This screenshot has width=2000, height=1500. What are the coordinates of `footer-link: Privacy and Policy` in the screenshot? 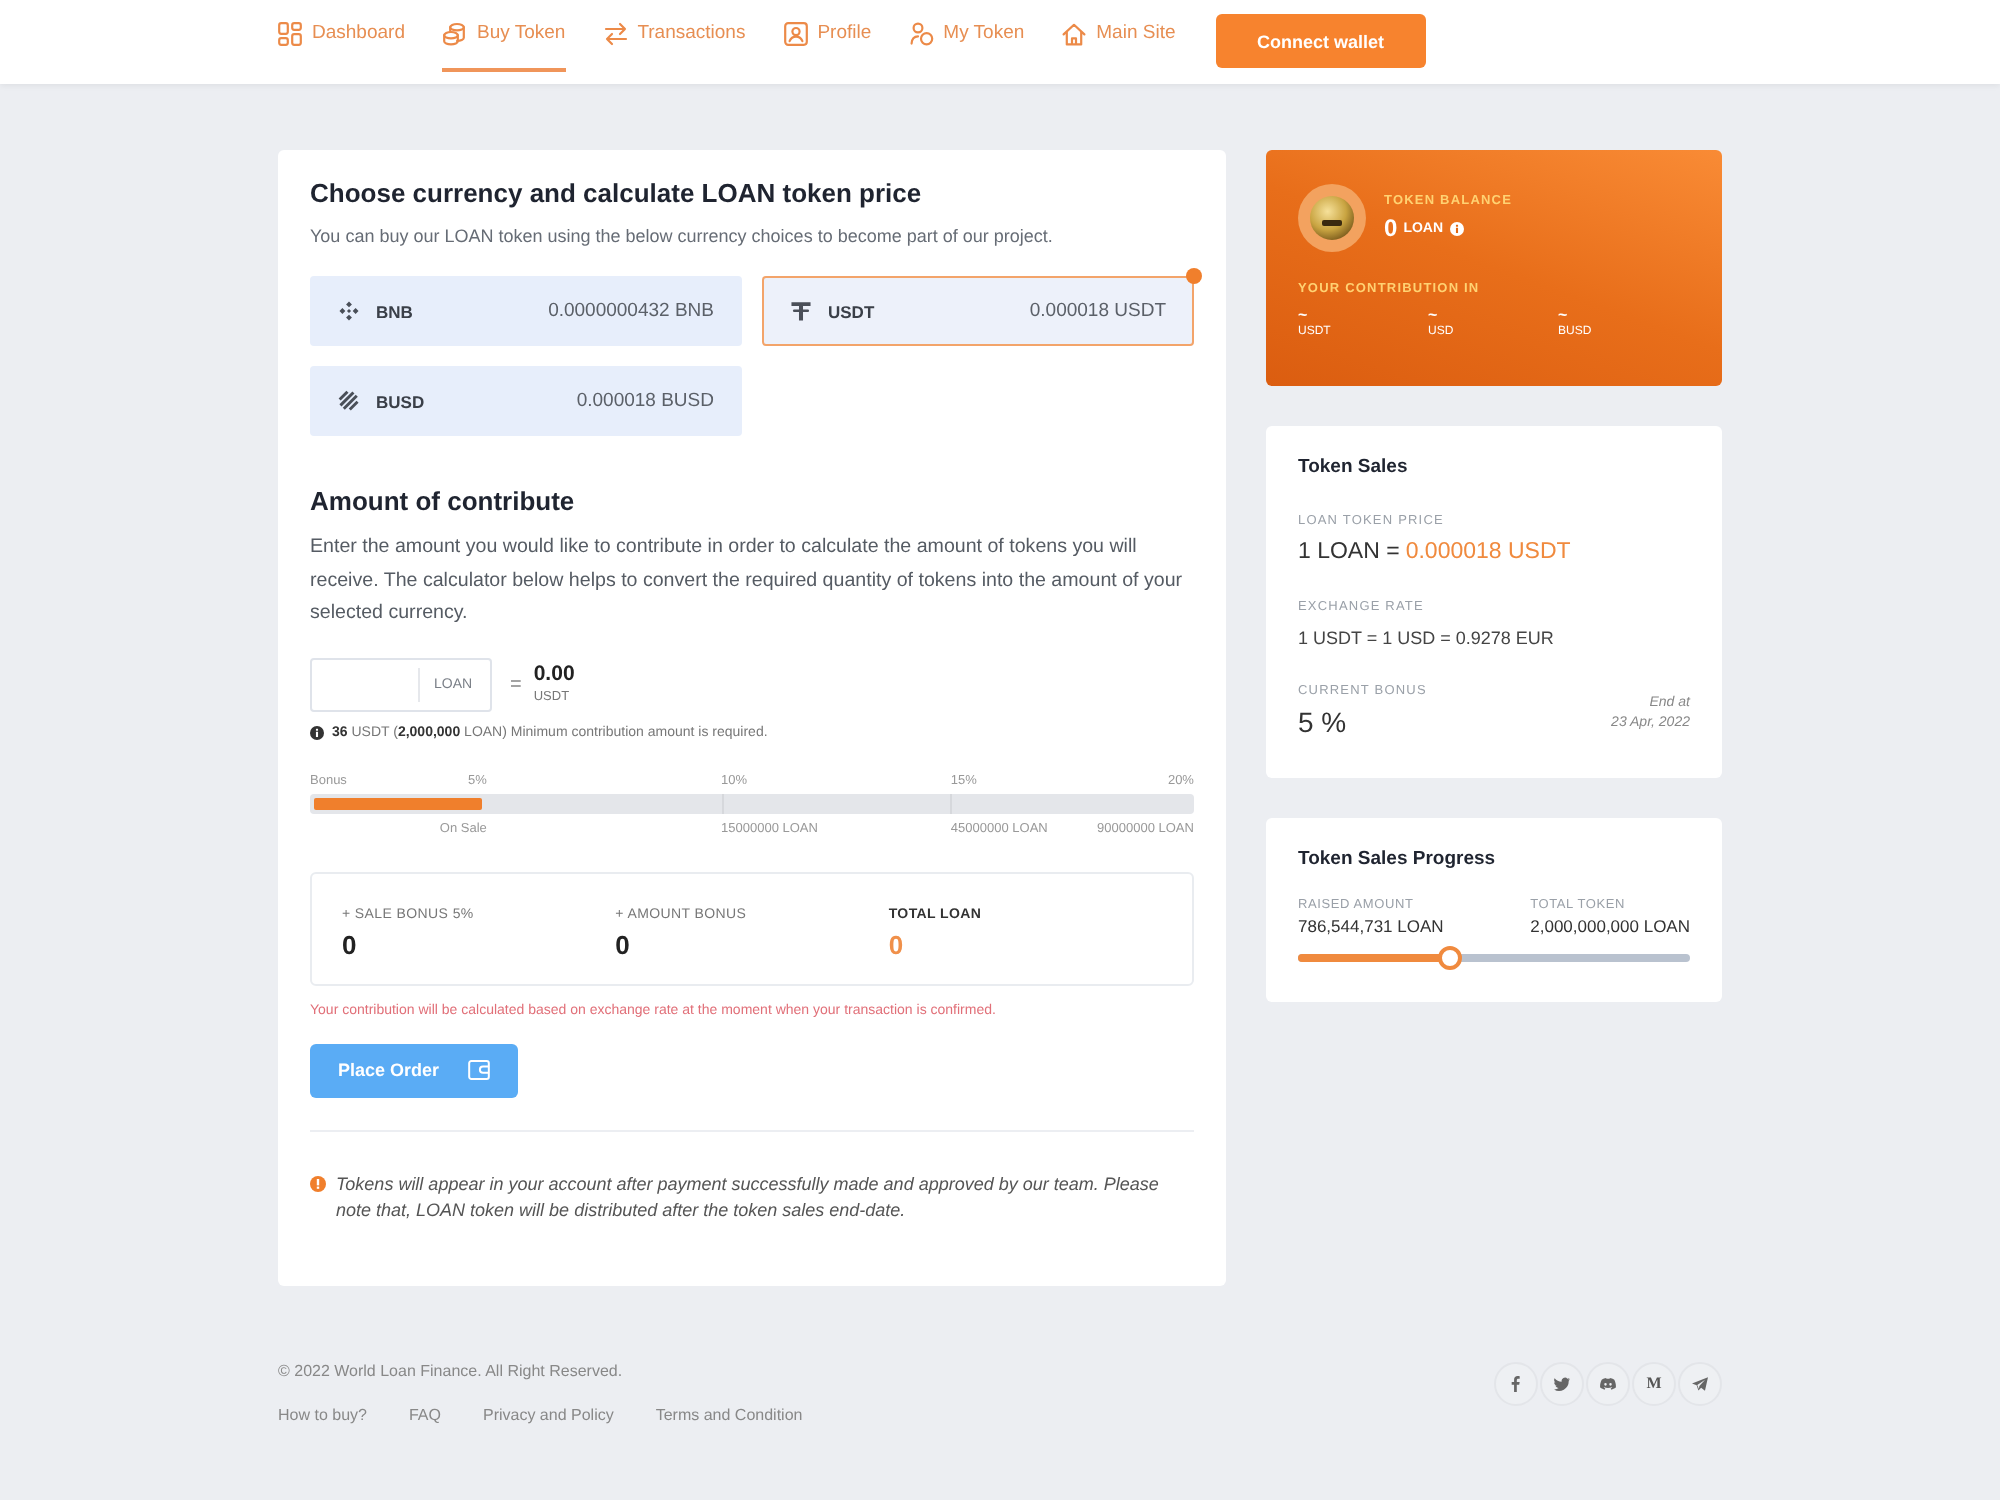 It's located at (548, 1414).